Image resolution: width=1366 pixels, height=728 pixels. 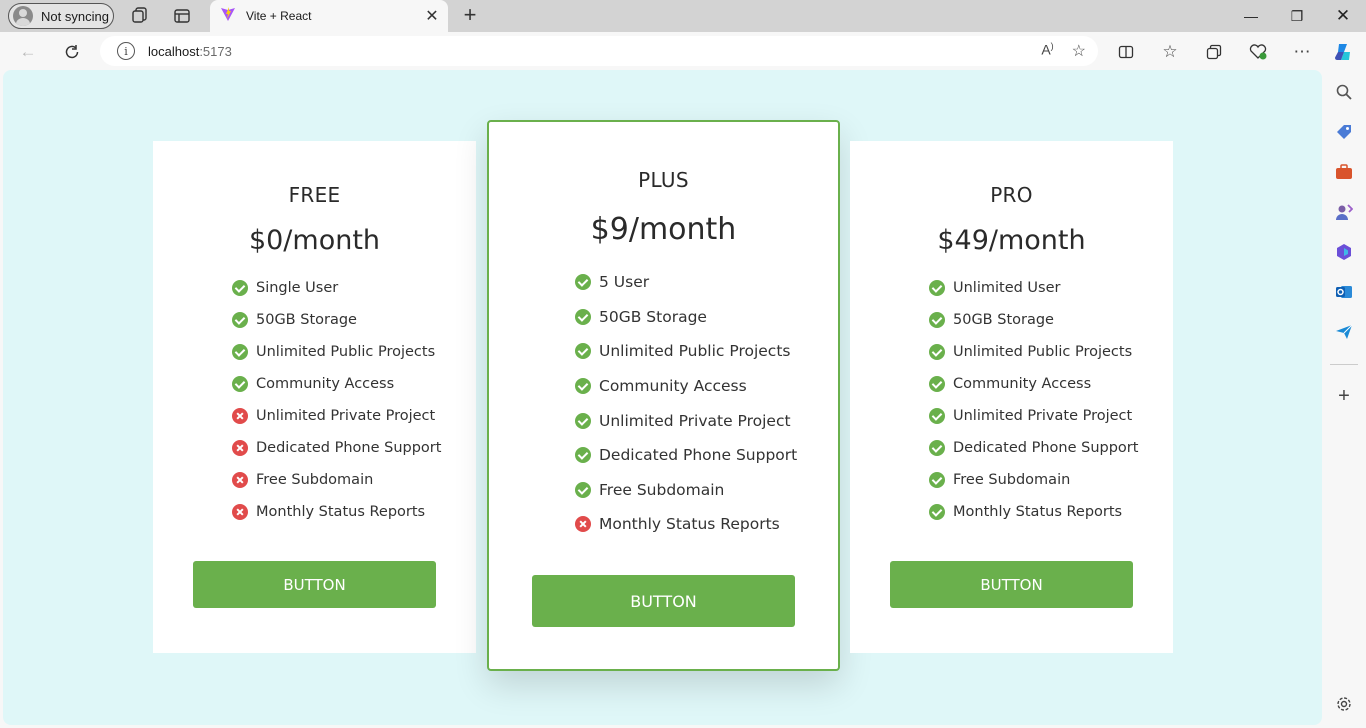 What do you see at coordinates (1258, 52) in the screenshot?
I see `browser-essentials-icon` at bounding box center [1258, 52].